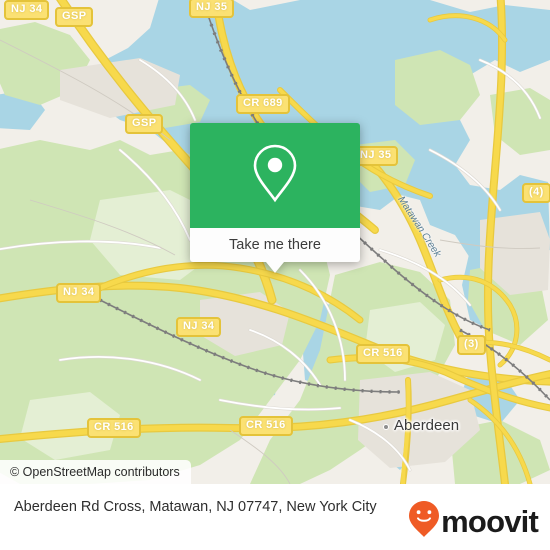 The width and height of the screenshot is (550, 550). I want to click on moovit-logo: moovit, so click(473, 520).